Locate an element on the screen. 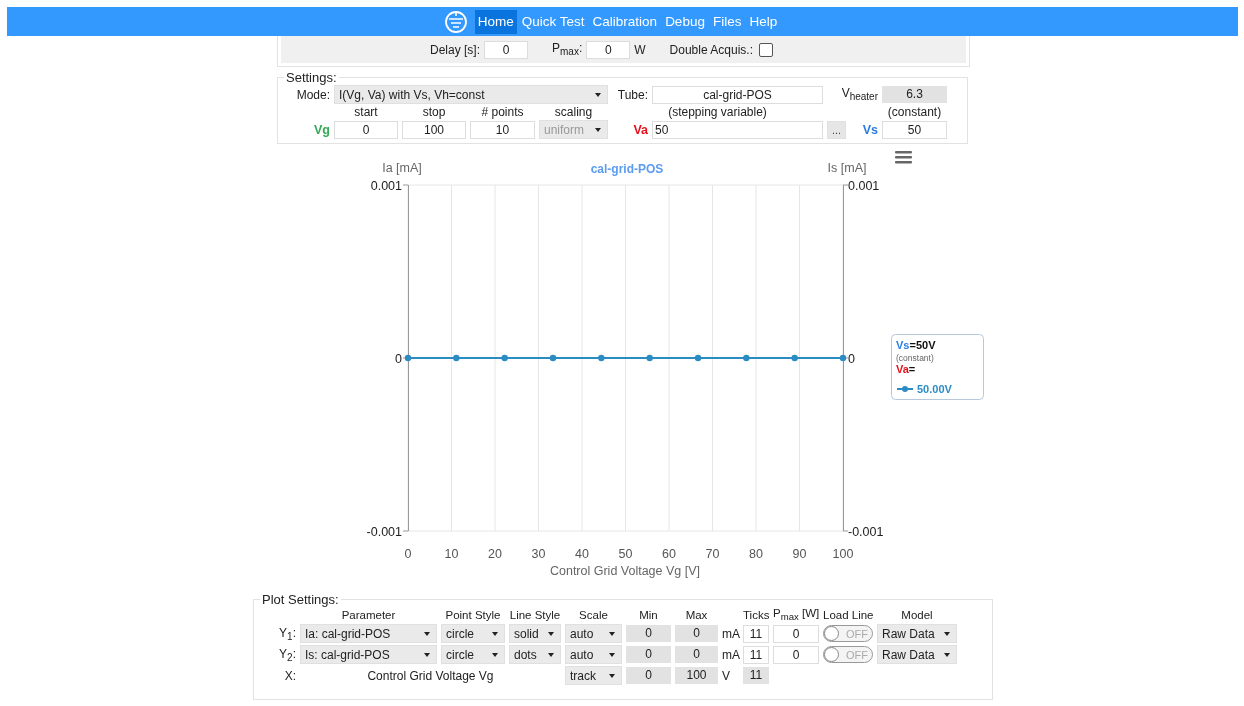 This screenshot has height=706, width=1244. field-label: Double Acquis.: is located at coordinates (711, 49).